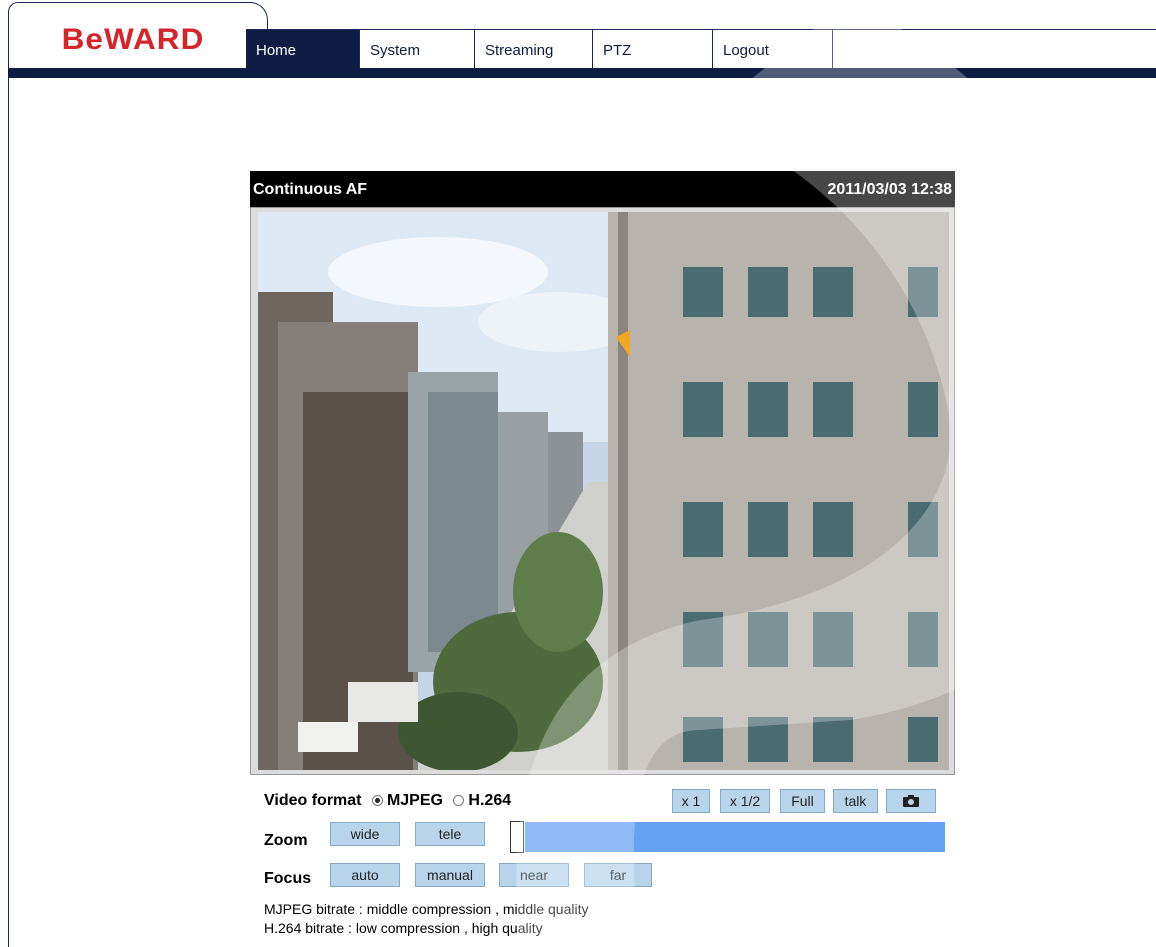 Image resolution: width=1156 pixels, height=947 pixels. I want to click on zoom-slider-track, so click(735, 837).